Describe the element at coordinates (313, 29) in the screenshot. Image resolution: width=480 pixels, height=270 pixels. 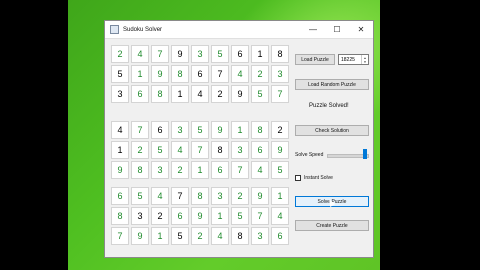
I see `minimize-icon: —` at that location.